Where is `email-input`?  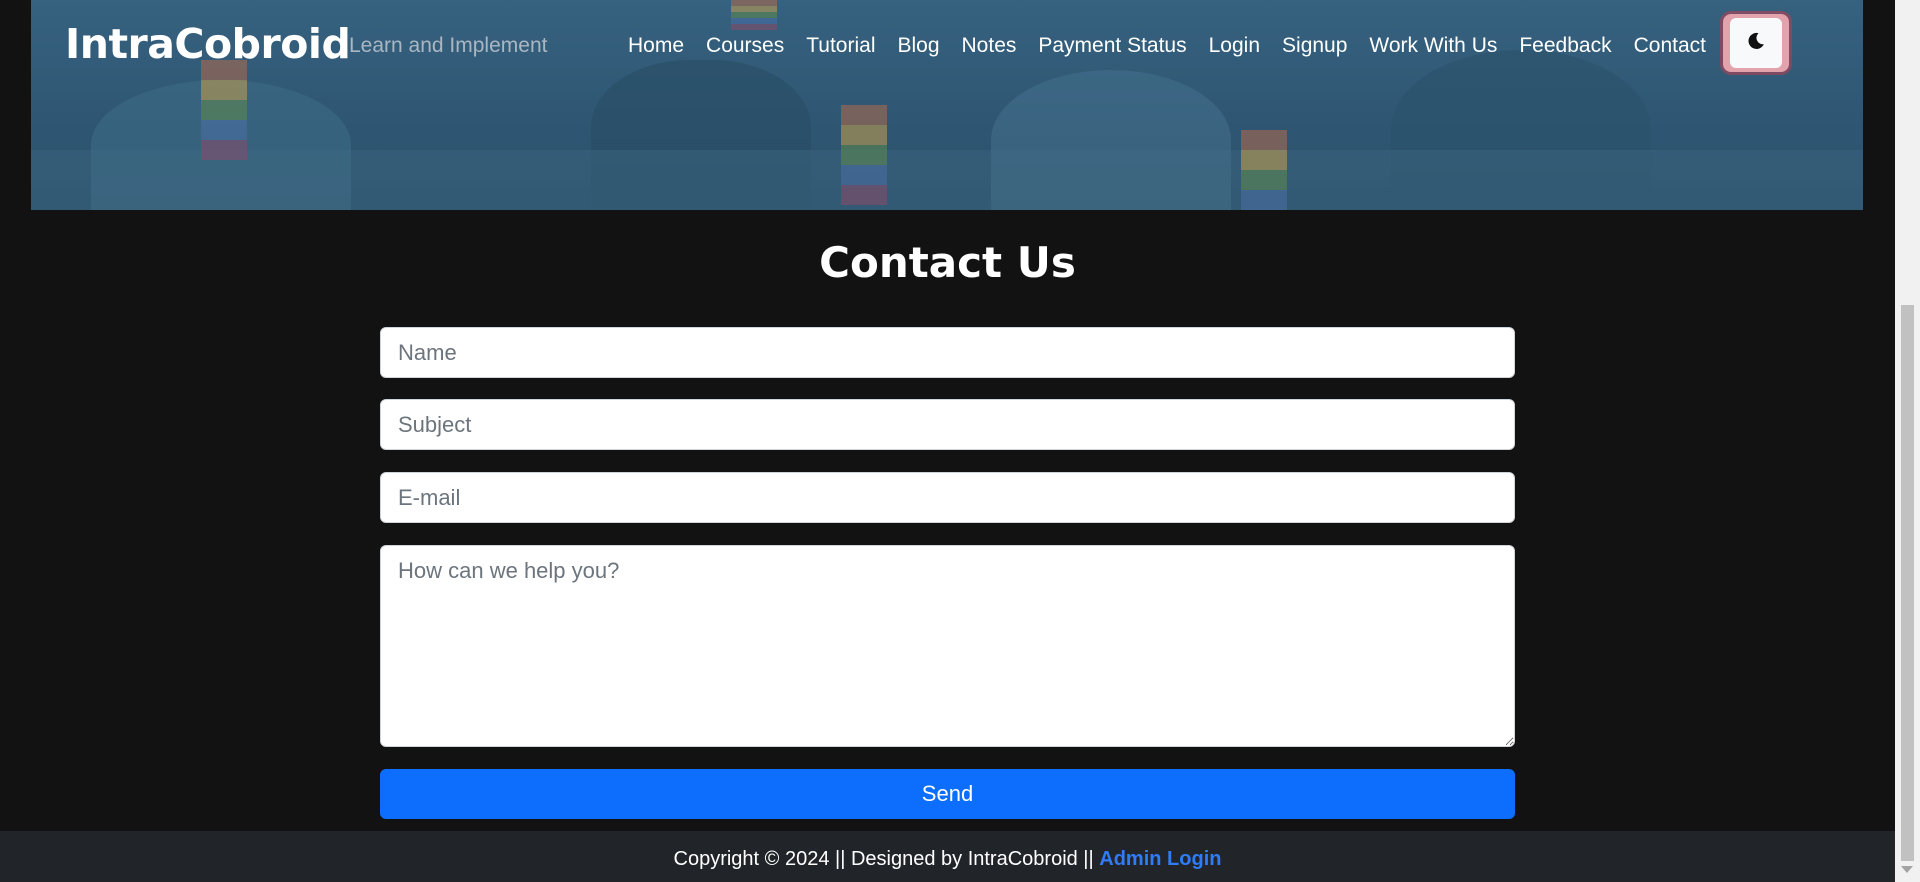 email-input is located at coordinates (947, 497).